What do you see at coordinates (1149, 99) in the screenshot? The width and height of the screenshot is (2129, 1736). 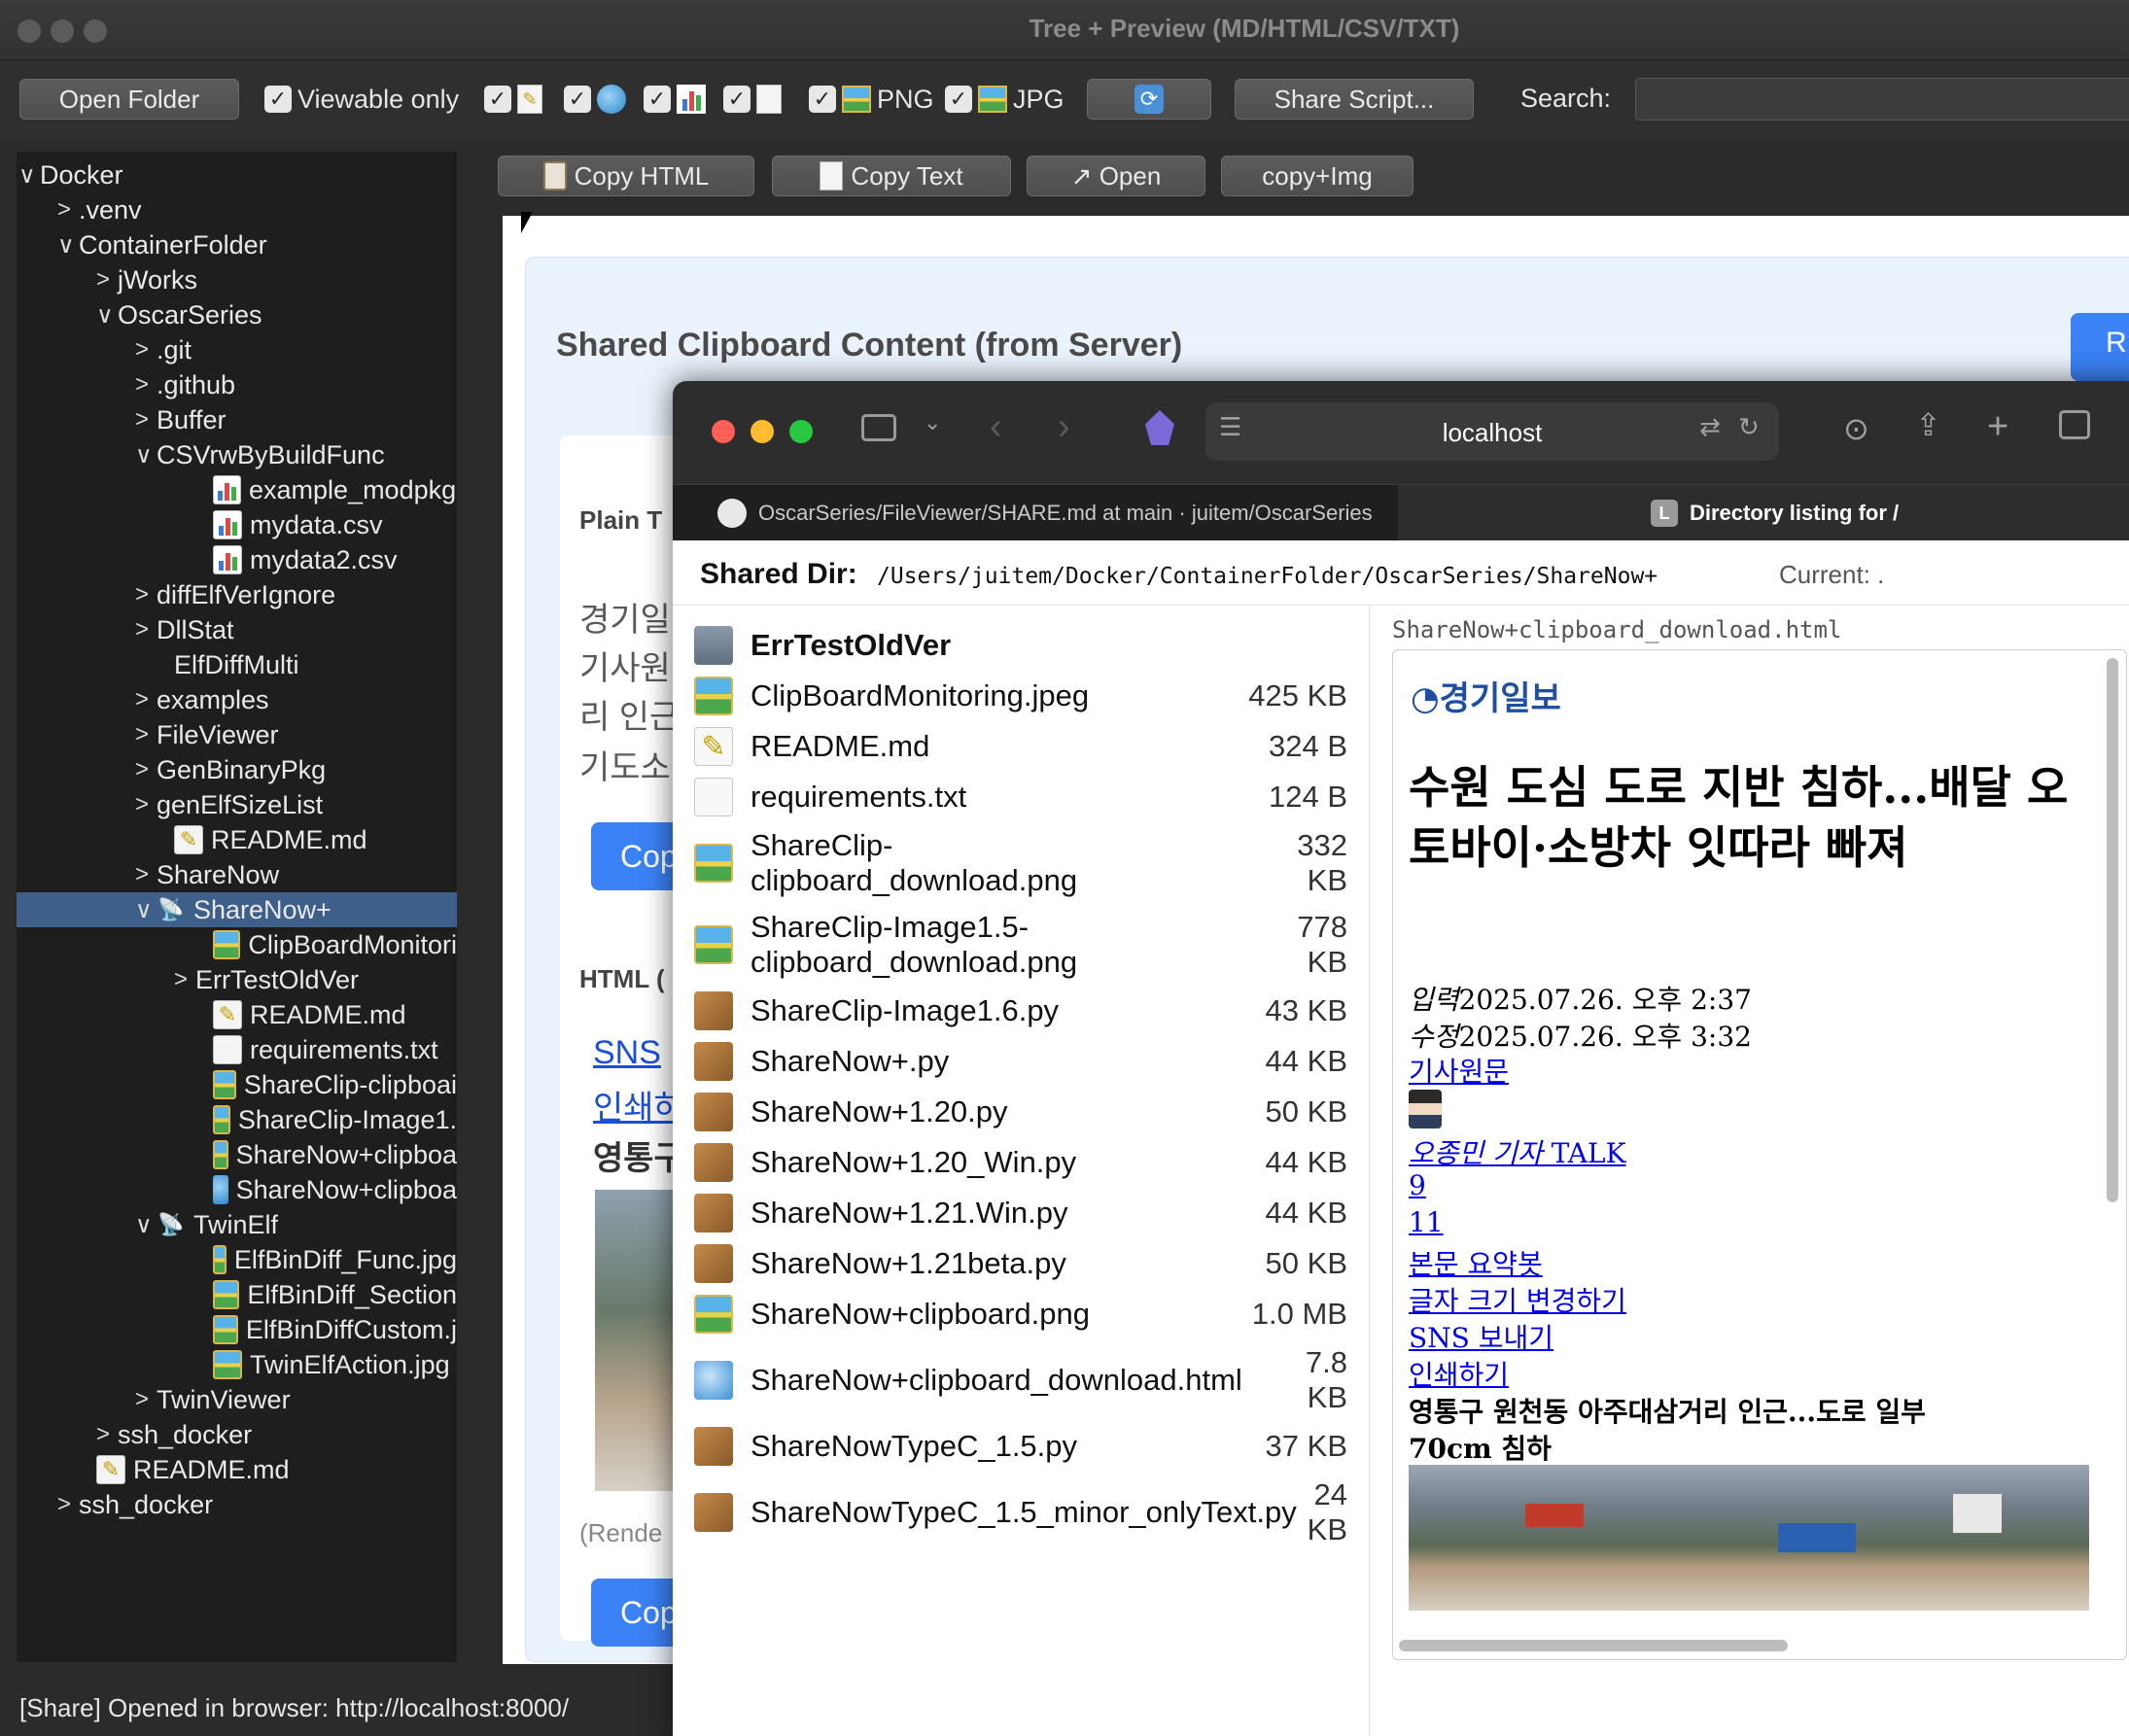 I see `refresh-button: ⟳` at bounding box center [1149, 99].